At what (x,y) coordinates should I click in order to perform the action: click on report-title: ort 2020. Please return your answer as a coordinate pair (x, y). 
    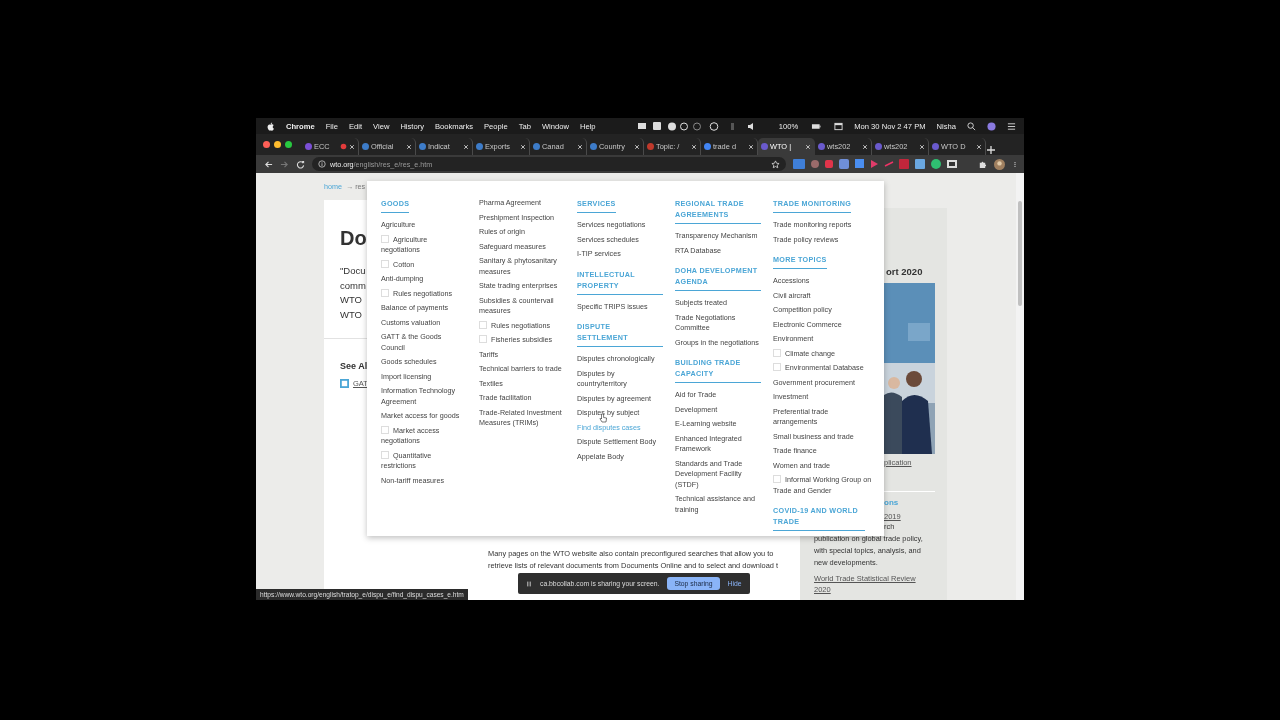
    Looking at the image, I should click on (905, 271).